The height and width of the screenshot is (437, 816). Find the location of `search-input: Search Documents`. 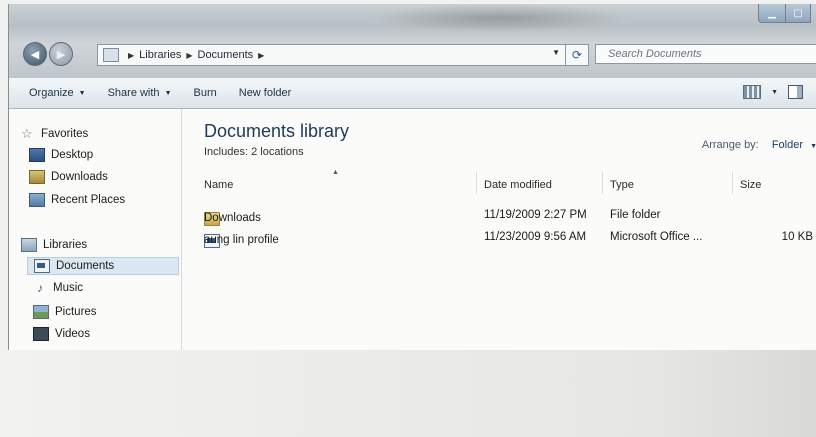

search-input: Search Documents is located at coordinates (705, 54).